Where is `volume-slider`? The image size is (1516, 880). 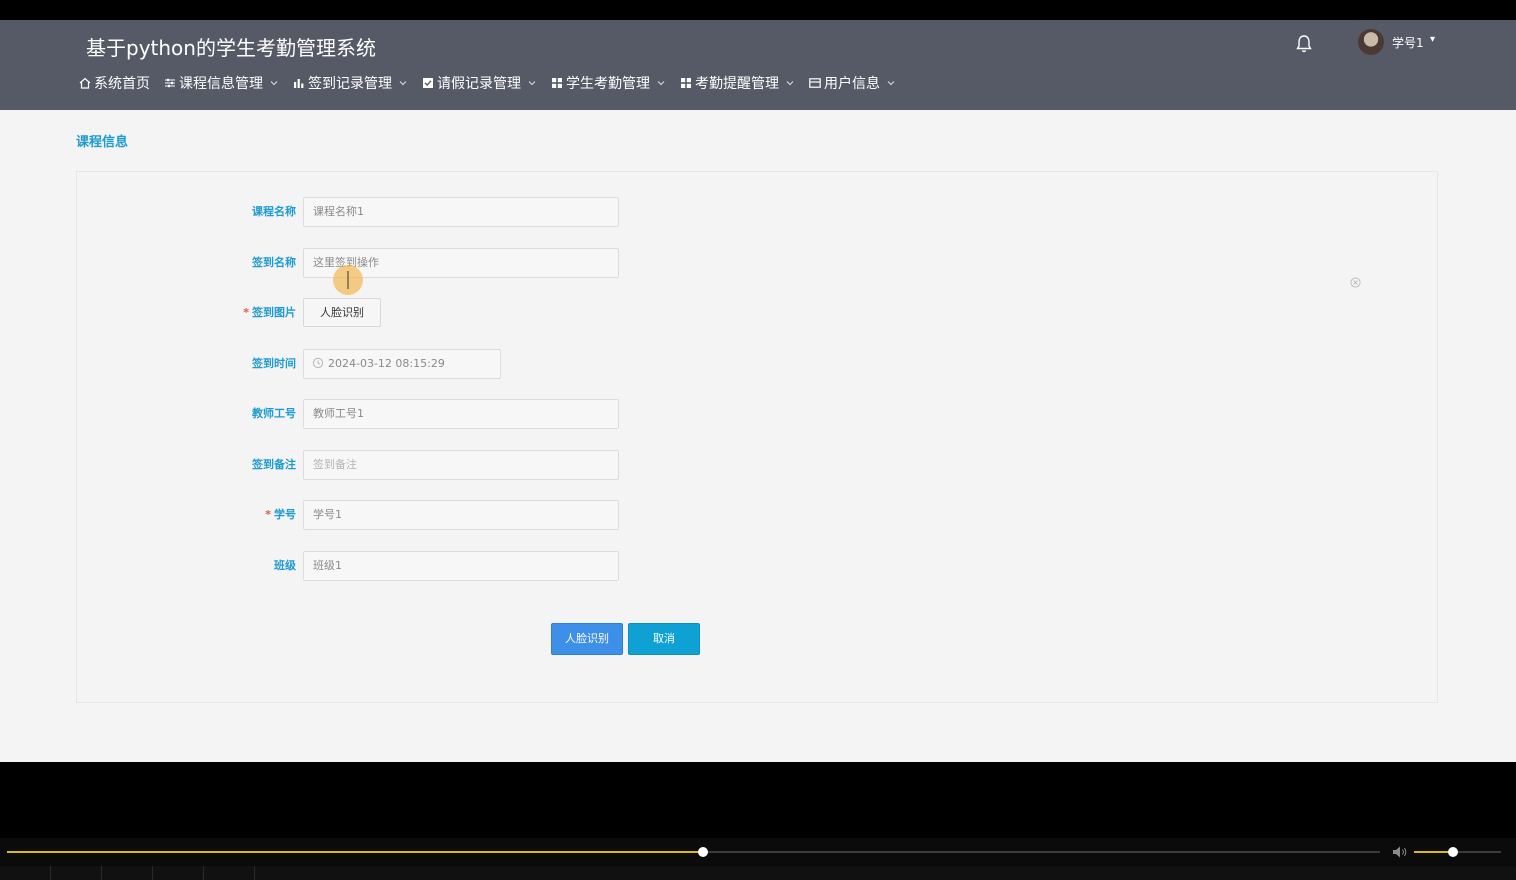 volume-slider is located at coordinates (1457, 852).